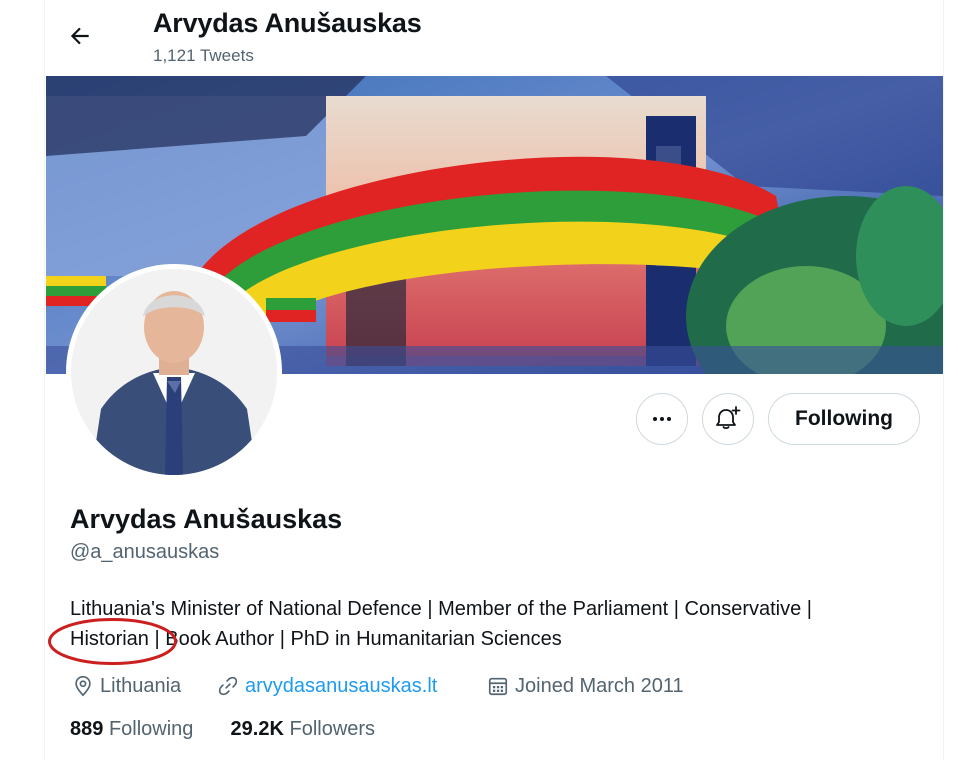  What do you see at coordinates (332, 729) in the screenshot?
I see `followers-label: Followers` at bounding box center [332, 729].